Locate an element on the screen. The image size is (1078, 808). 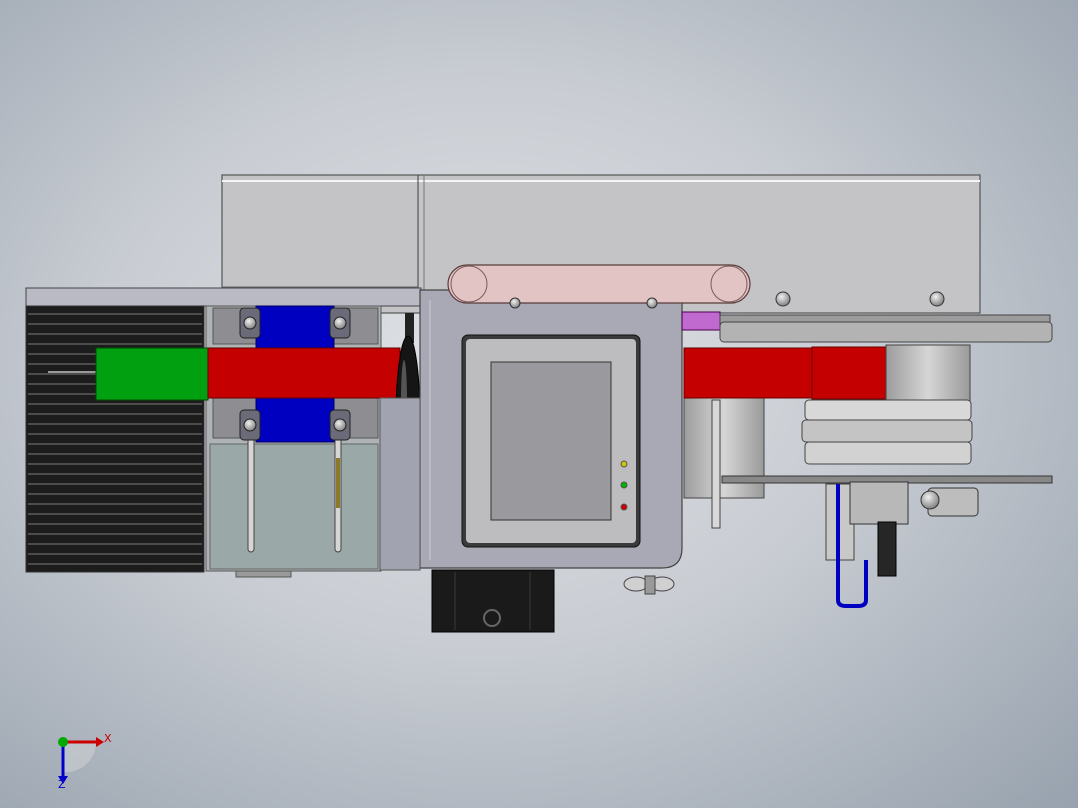
purple-connector is located at coordinates (701, 321).